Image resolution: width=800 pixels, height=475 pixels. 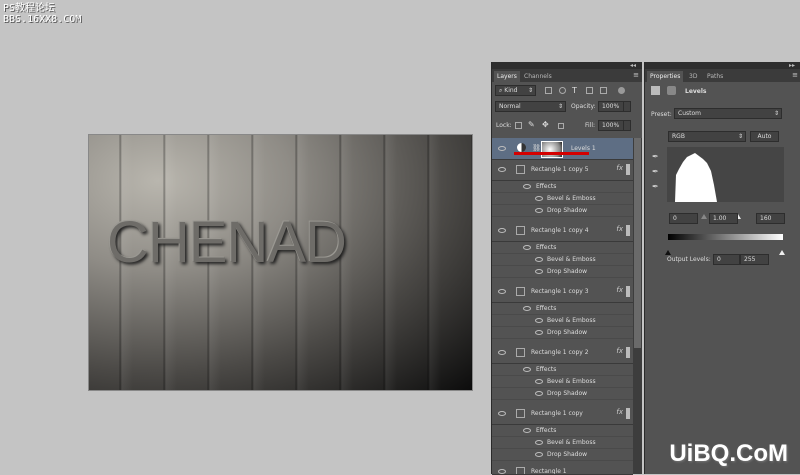 I want to click on output-black-field: 0, so click(x=726, y=259).